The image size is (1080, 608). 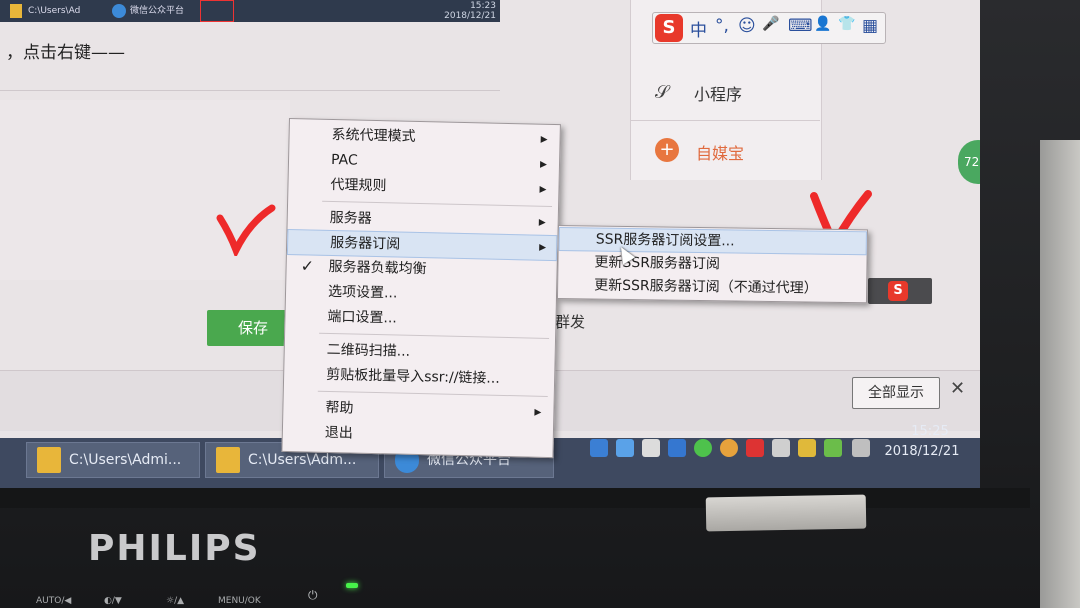 What do you see at coordinates (747, 26) in the screenshot?
I see `emoji-icon: ☺` at bounding box center [747, 26].